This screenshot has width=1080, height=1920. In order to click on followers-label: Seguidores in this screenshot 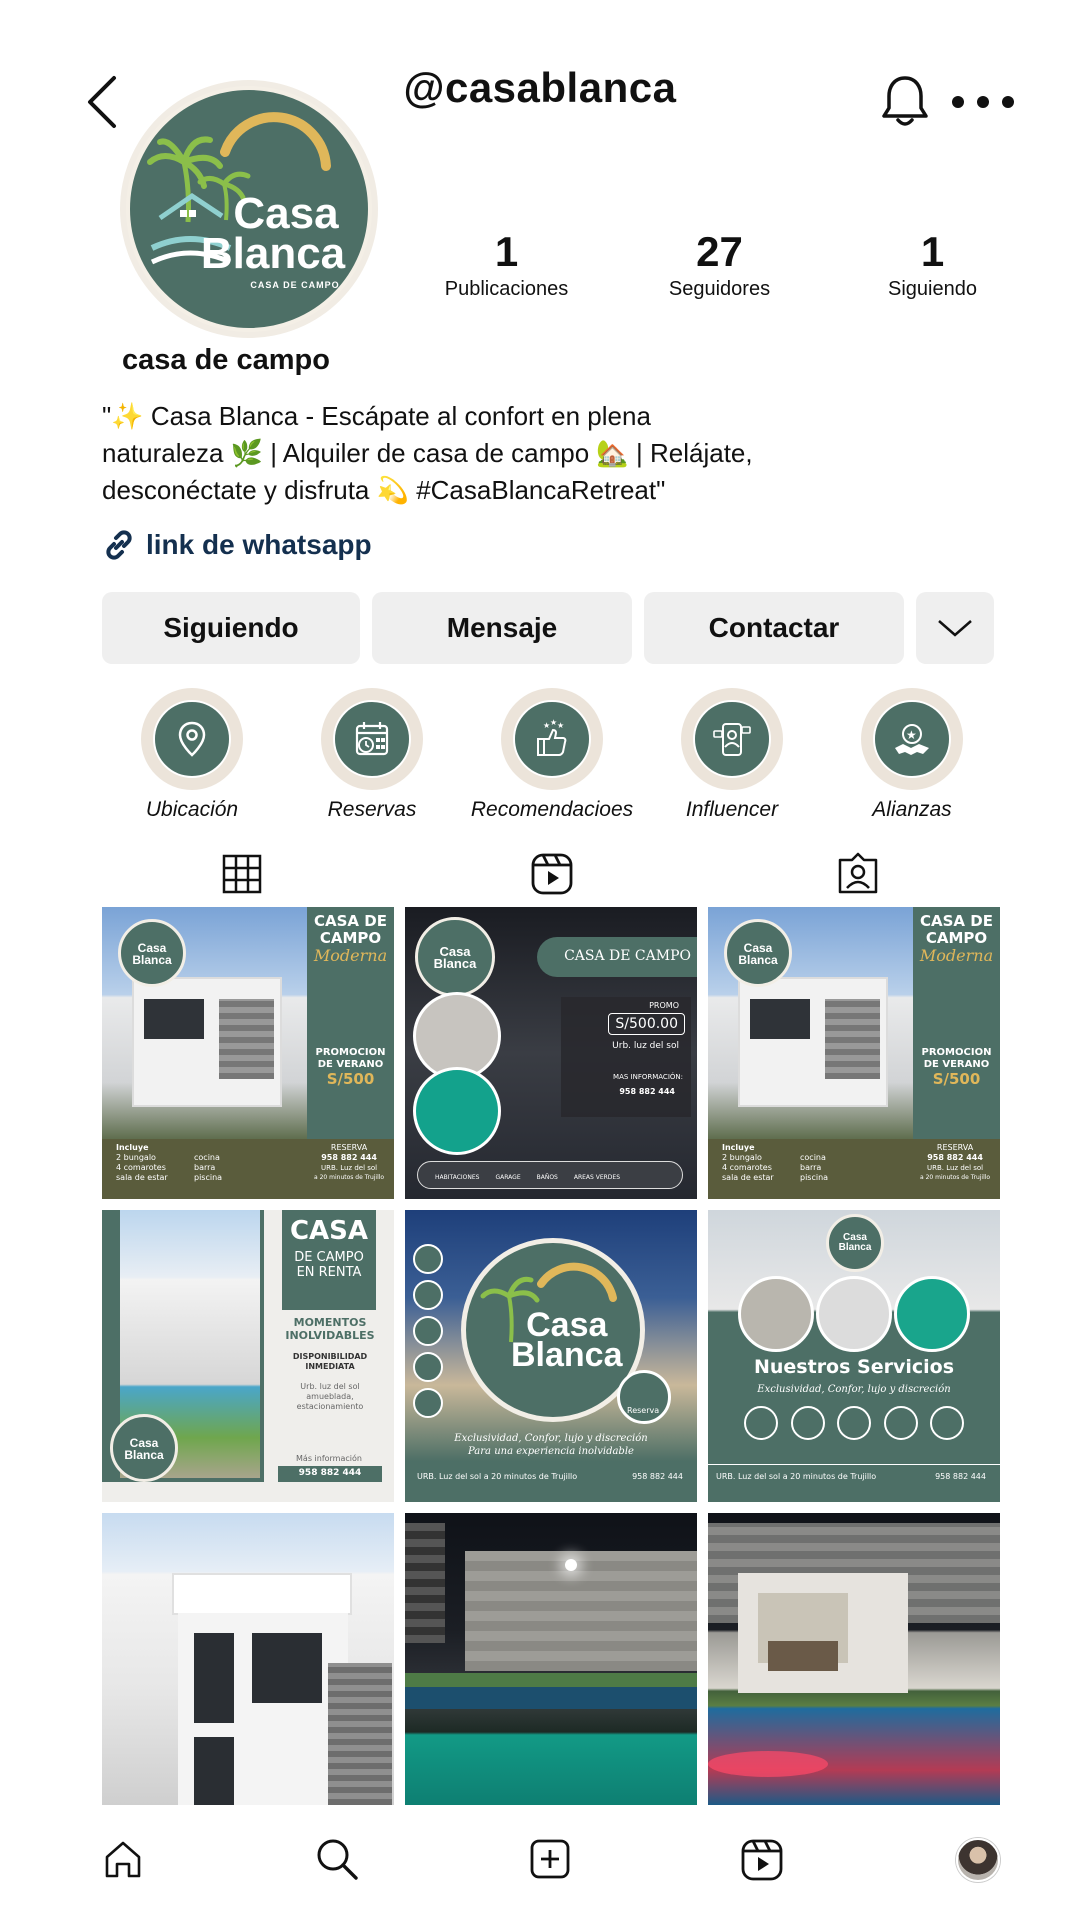, I will do `click(719, 289)`.